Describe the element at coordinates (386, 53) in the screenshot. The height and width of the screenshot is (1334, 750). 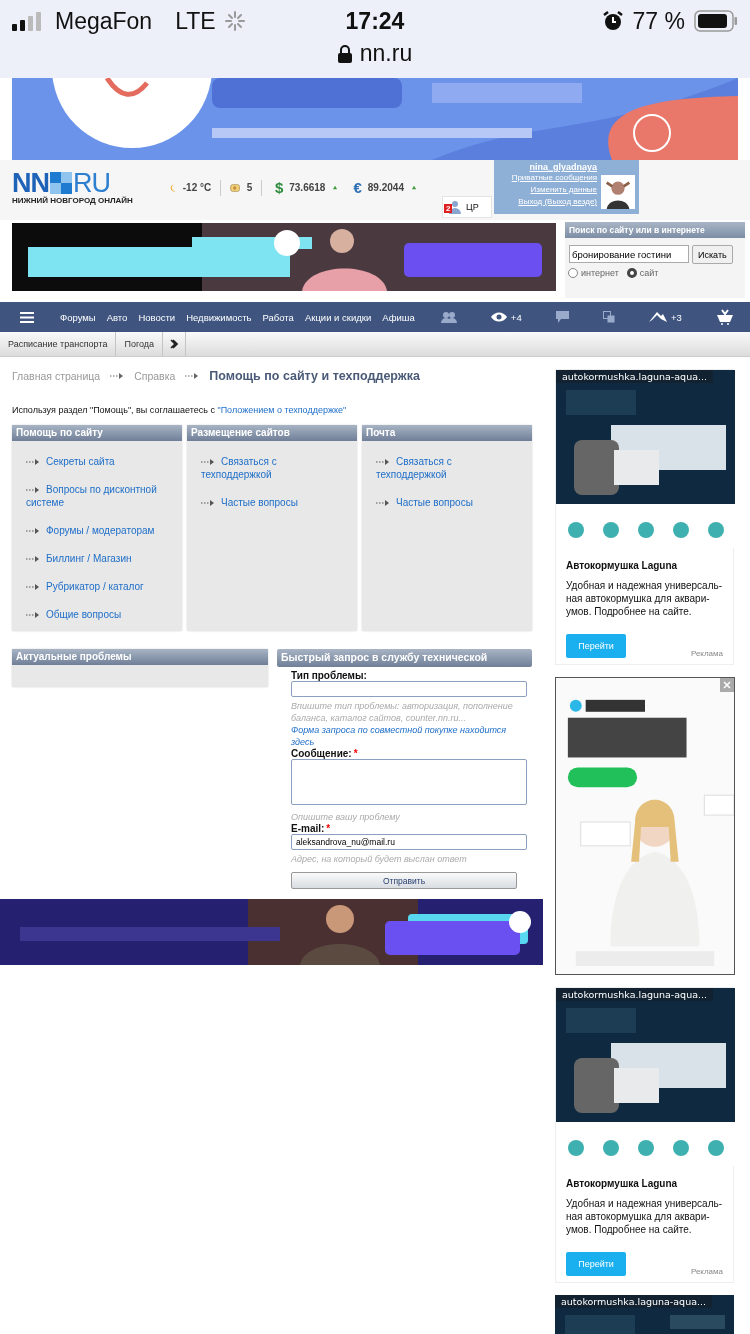
I see `page-url: nn.ru` at that location.